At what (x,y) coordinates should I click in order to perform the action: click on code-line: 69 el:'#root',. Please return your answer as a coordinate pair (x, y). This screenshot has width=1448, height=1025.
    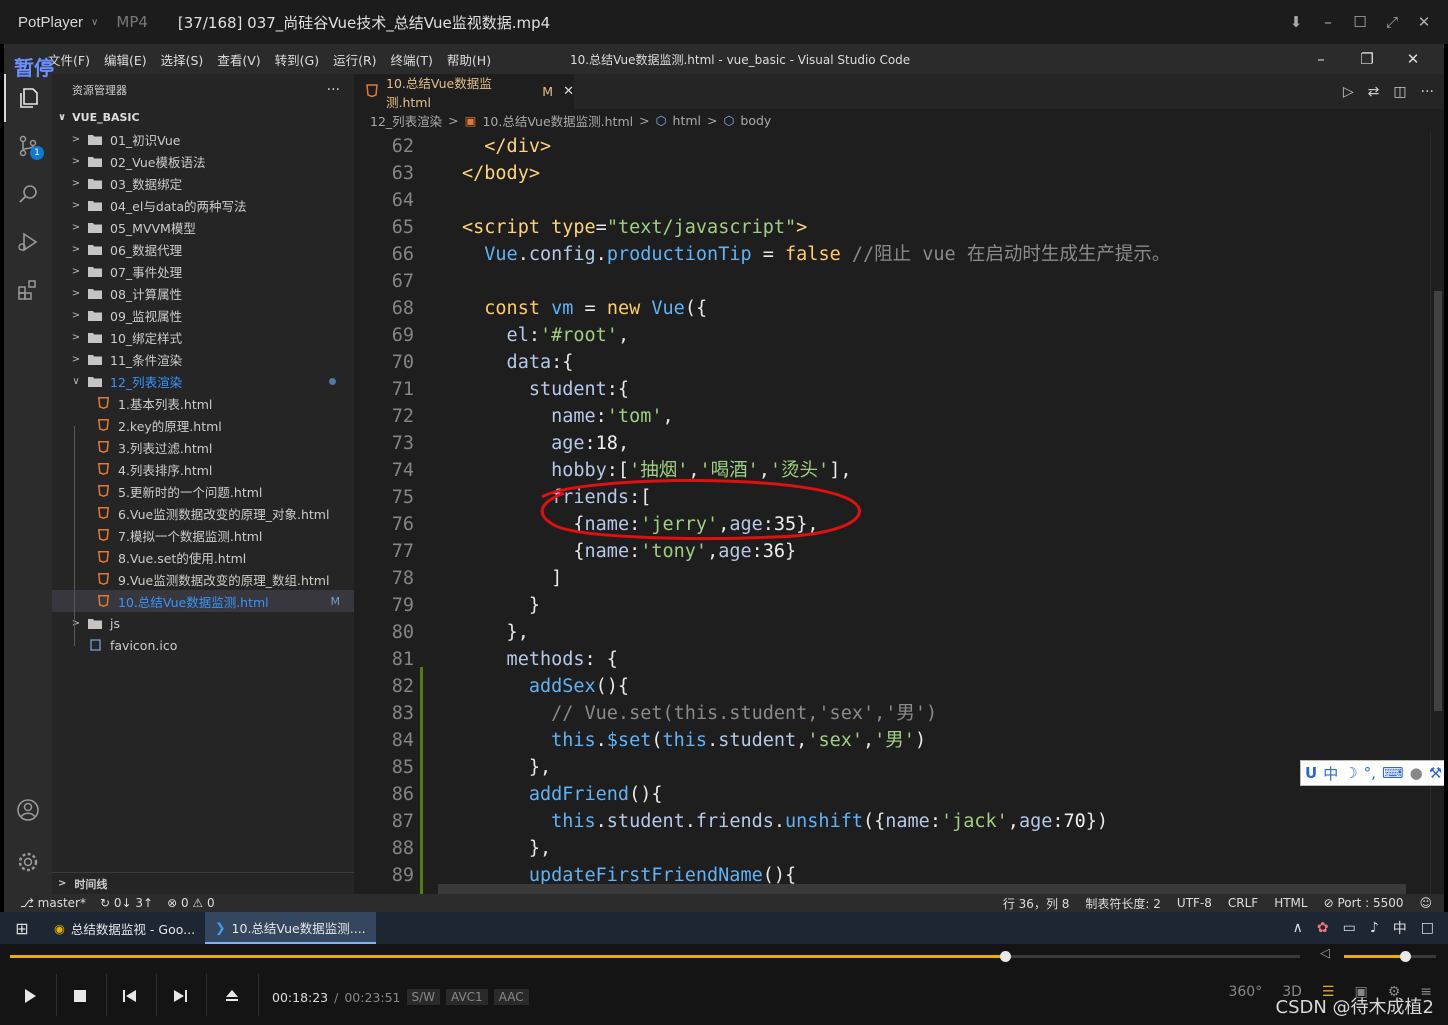
    Looking at the image, I should click on (892, 335).